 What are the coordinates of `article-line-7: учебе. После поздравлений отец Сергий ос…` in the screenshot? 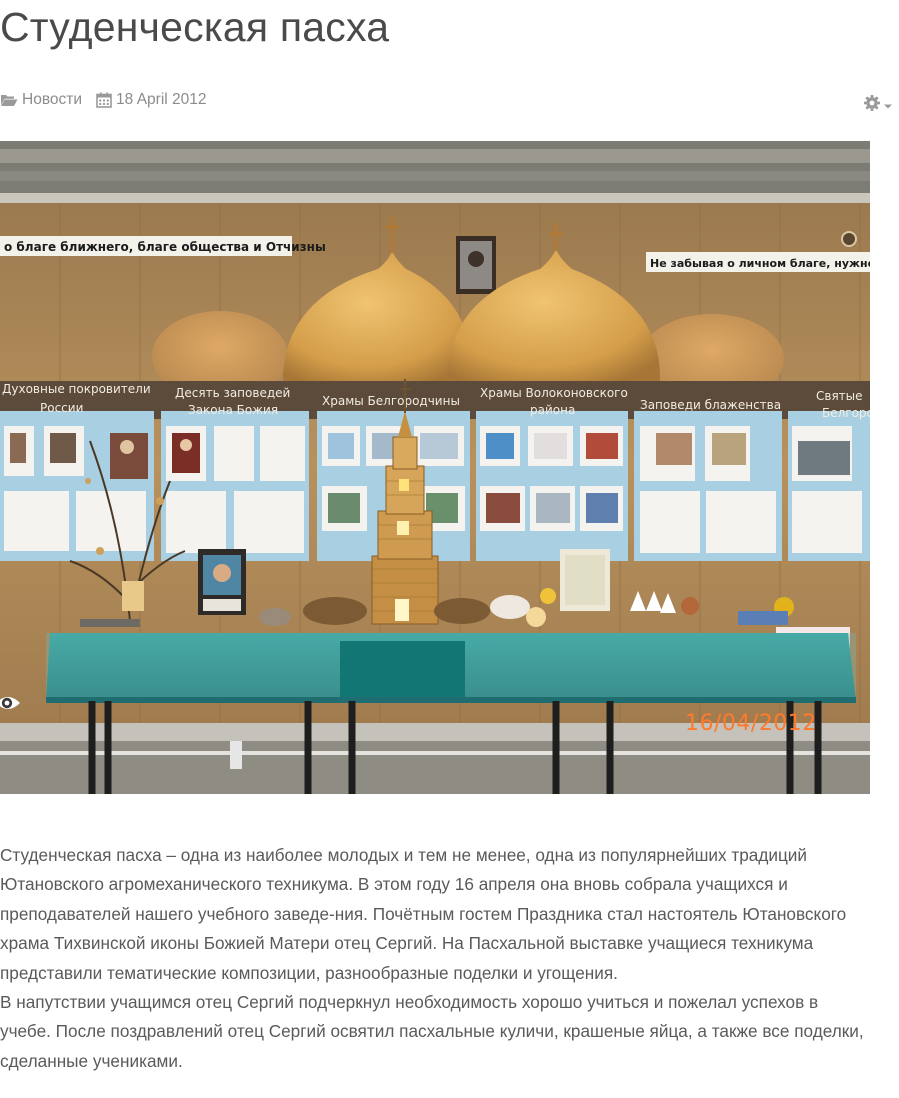 It's located at (432, 1031).